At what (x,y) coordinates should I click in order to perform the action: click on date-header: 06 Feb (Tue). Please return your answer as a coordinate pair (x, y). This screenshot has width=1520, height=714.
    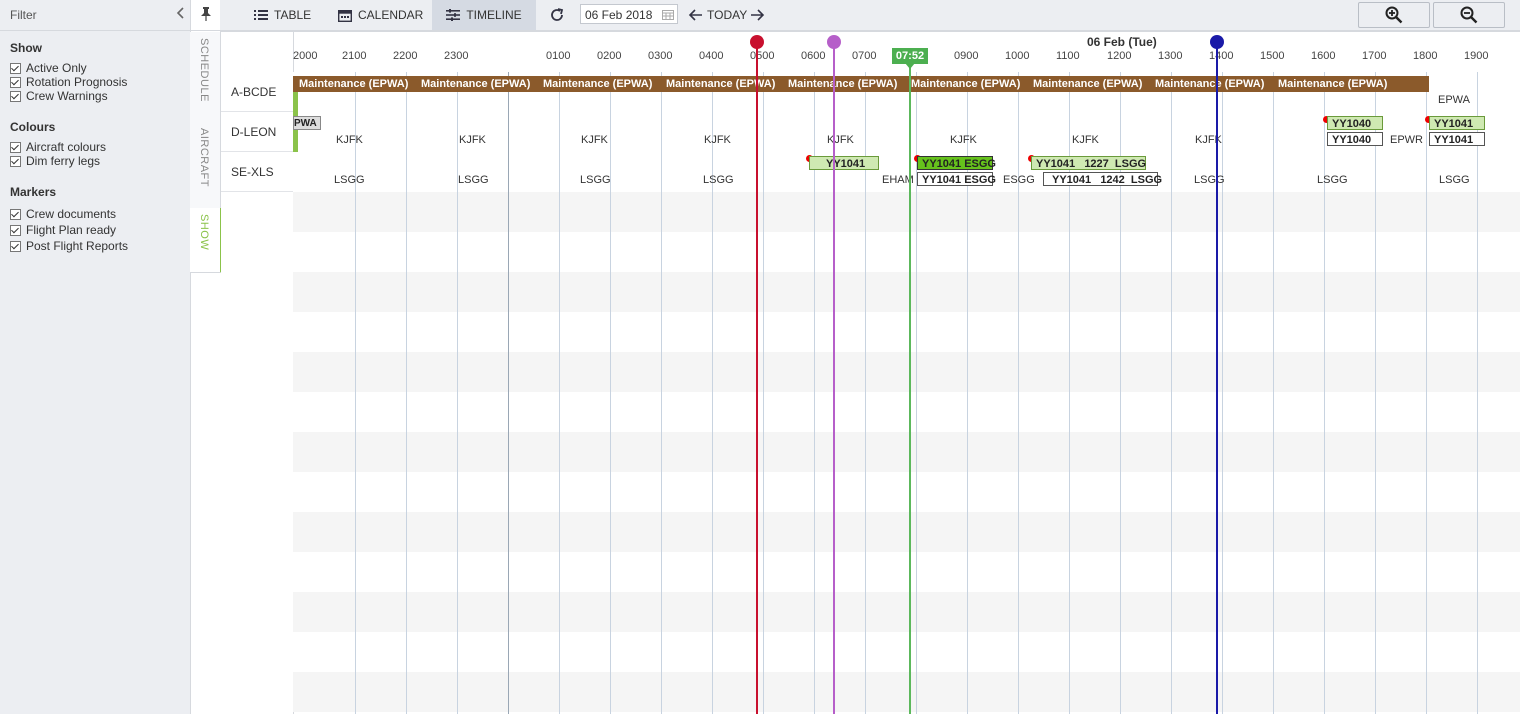
    Looking at the image, I should click on (1122, 42).